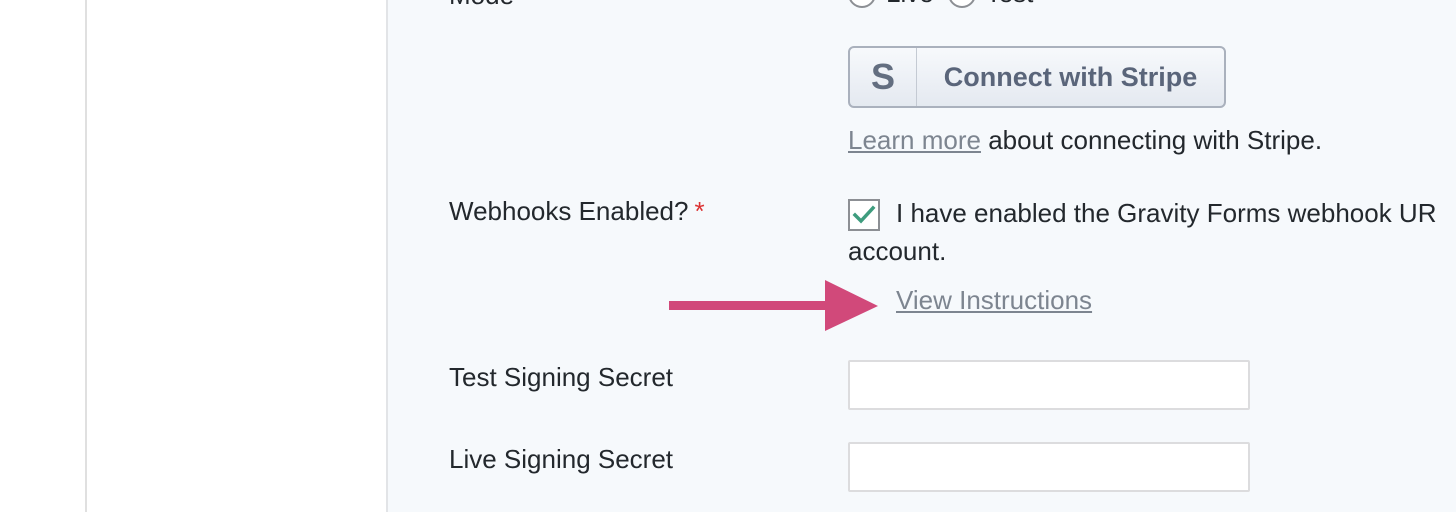  I want to click on checkmark-icon, so click(864, 214).